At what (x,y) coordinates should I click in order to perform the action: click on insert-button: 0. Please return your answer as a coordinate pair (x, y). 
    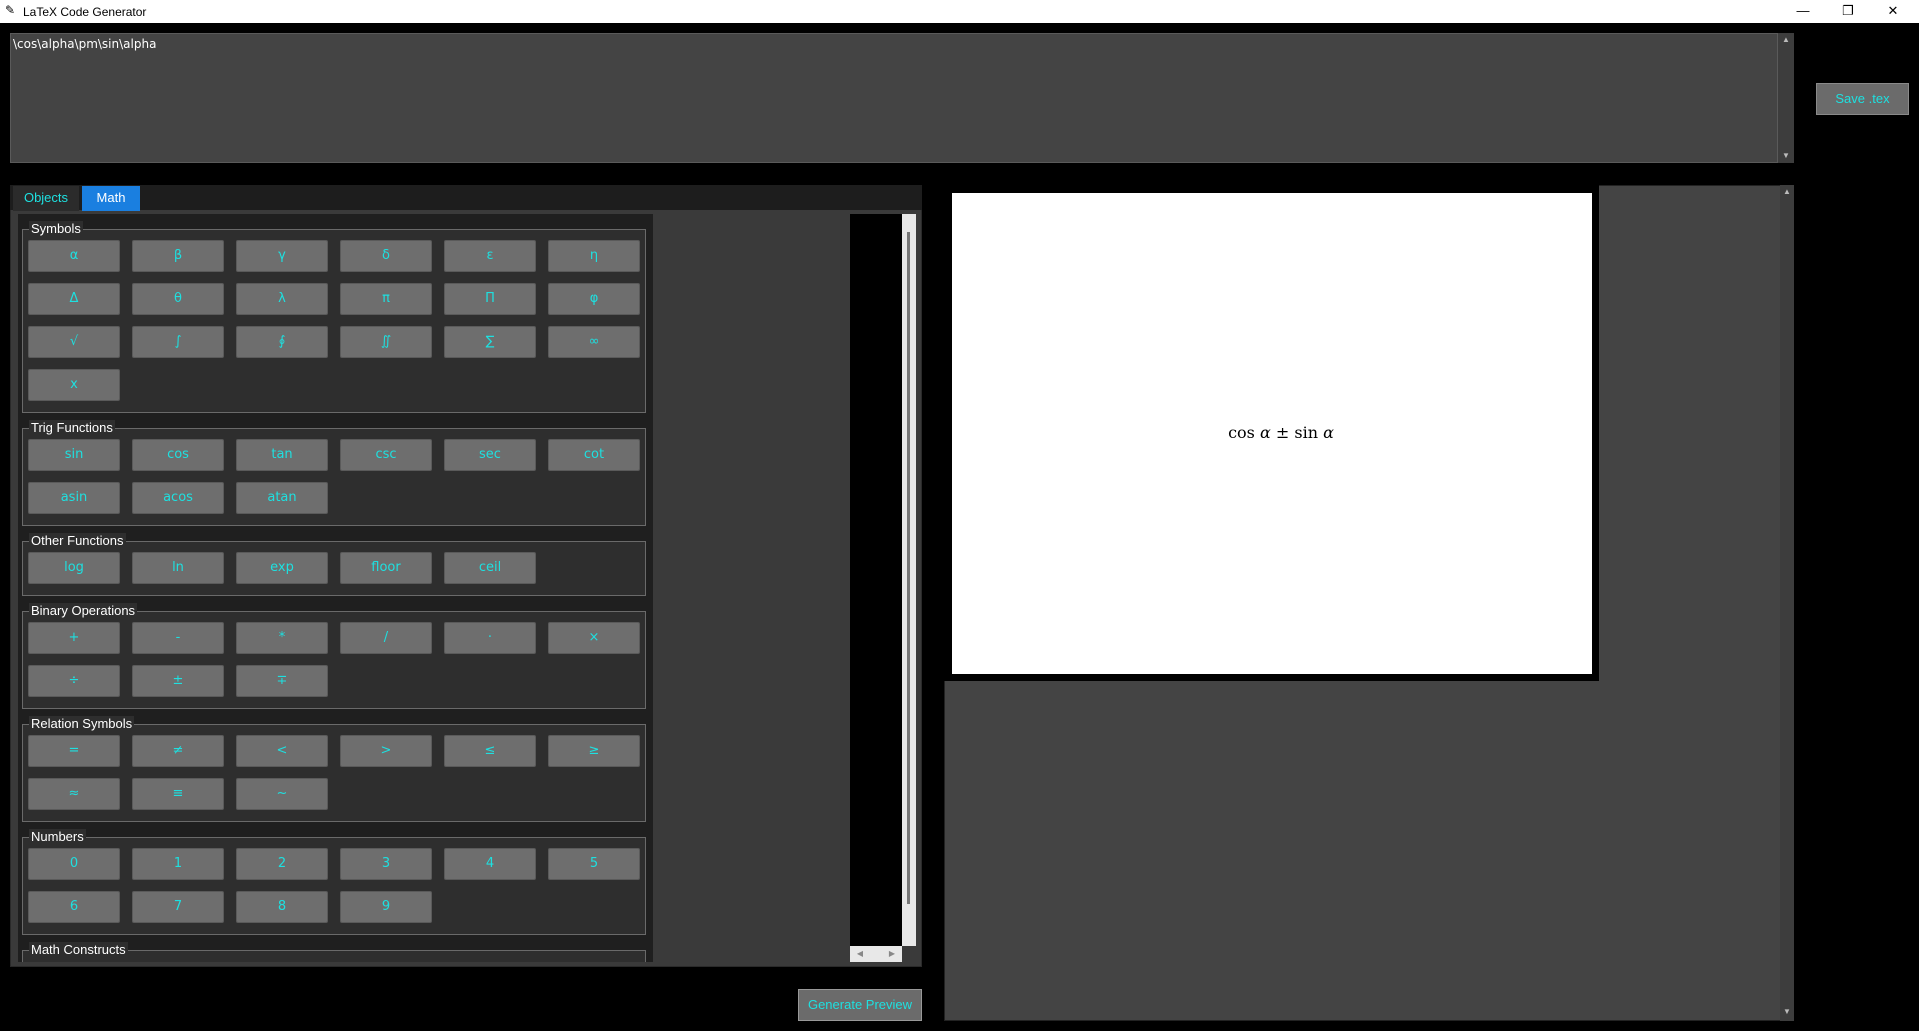
    Looking at the image, I should click on (74, 864).